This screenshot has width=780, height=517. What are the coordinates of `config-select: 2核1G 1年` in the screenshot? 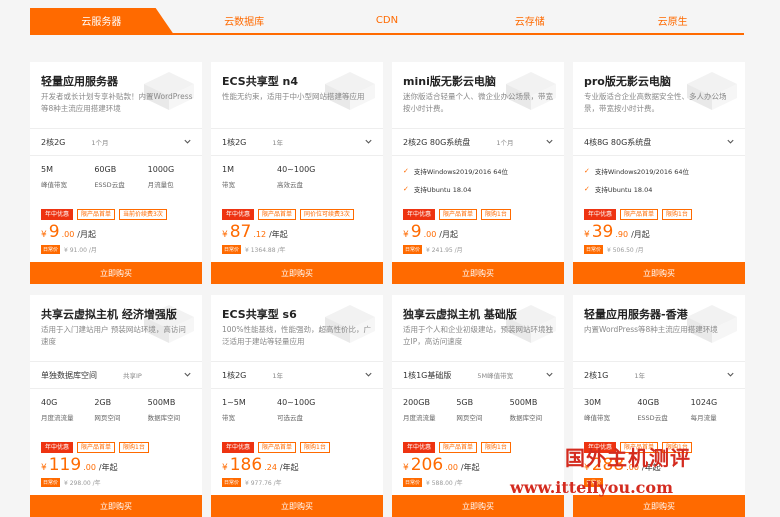 It's located at (659, 375).